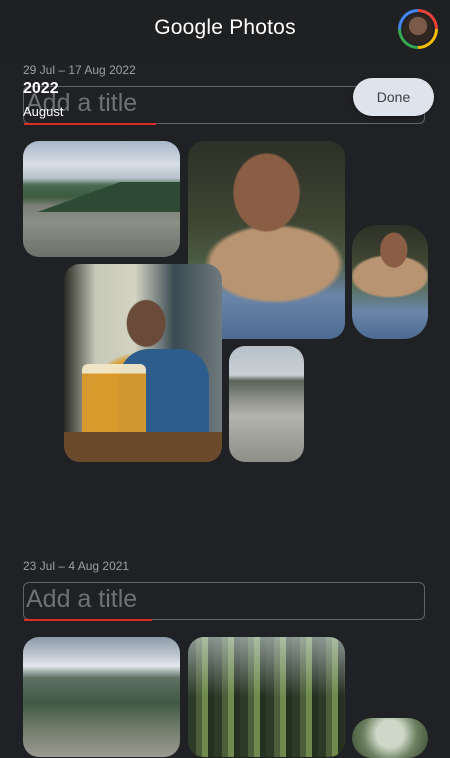  I want to click on title-input: Add a title, so click(81, 599).